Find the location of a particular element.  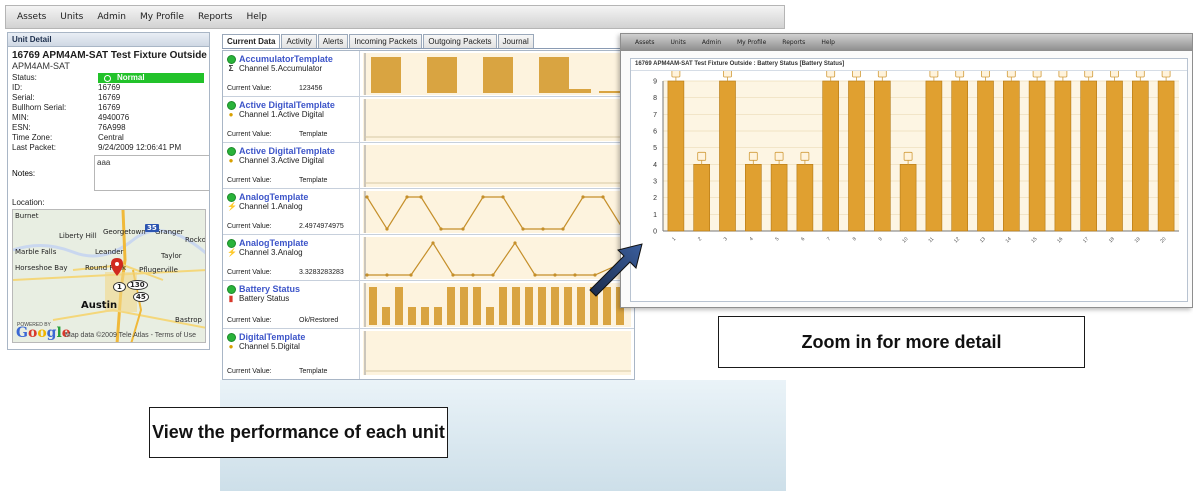

highway-shield: 45 is located at coordinates (141, 297).